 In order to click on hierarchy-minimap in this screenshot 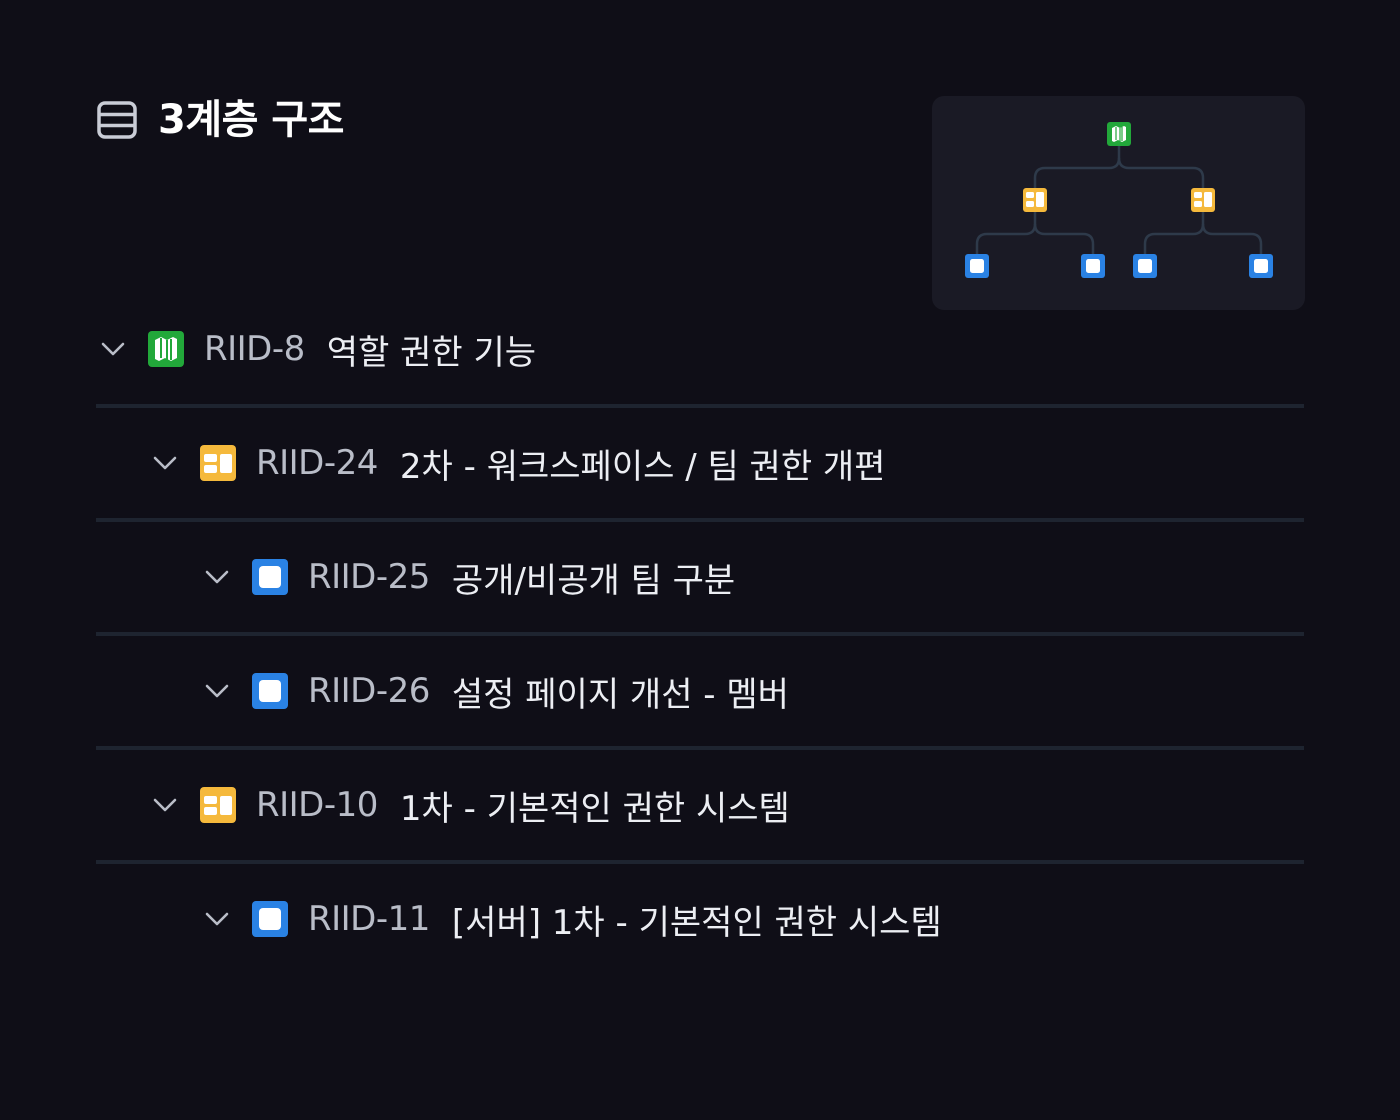, I will do `click(1118, 203)`.